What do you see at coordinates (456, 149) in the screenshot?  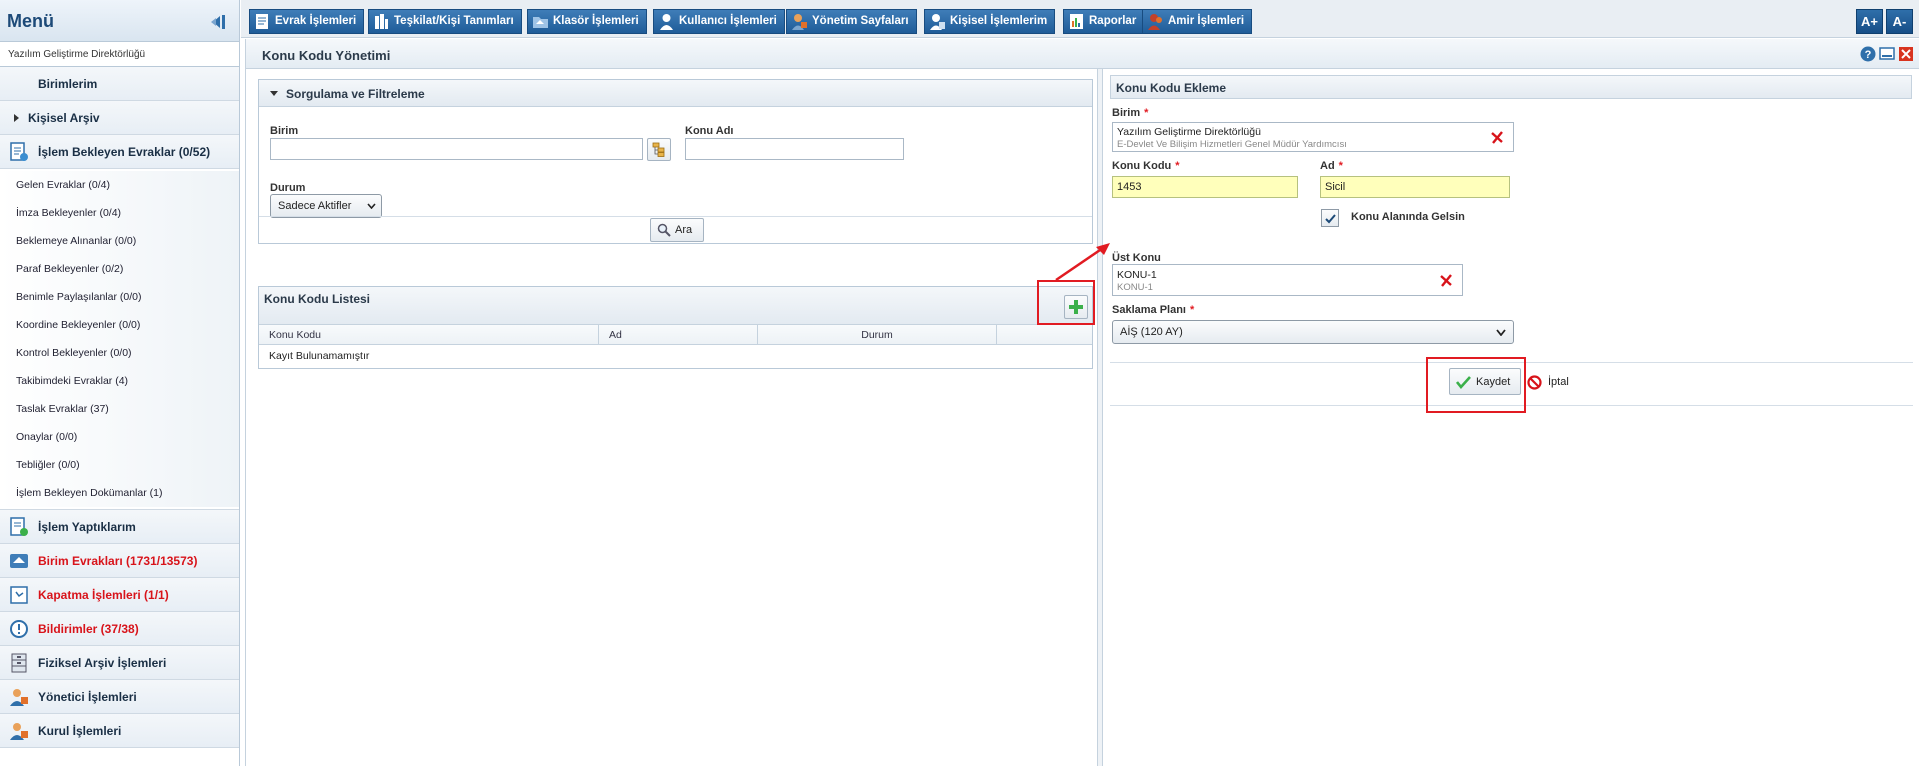 I see `birim-filter-input` at bounding box center [456, 149].